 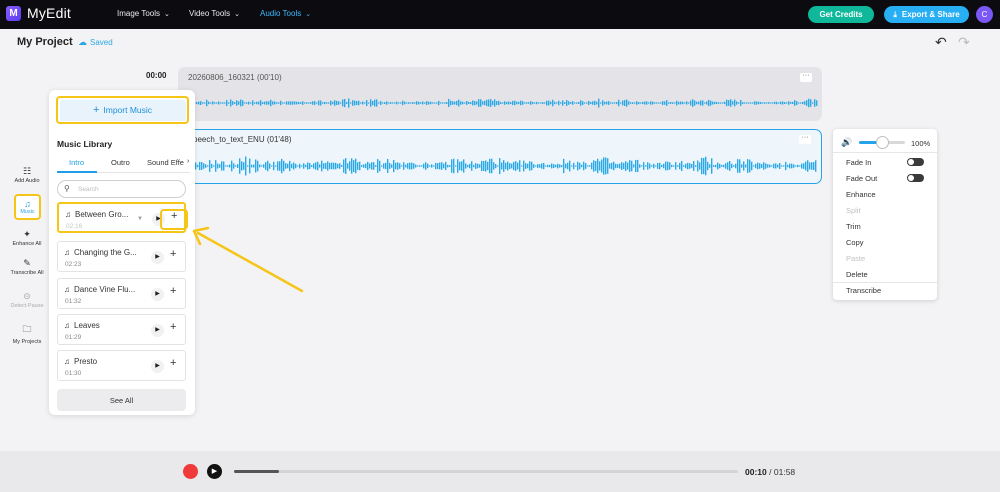 I want to click on list-item: ♫ Leaves 01:29 ▶ +, so click(x=121, y=329).